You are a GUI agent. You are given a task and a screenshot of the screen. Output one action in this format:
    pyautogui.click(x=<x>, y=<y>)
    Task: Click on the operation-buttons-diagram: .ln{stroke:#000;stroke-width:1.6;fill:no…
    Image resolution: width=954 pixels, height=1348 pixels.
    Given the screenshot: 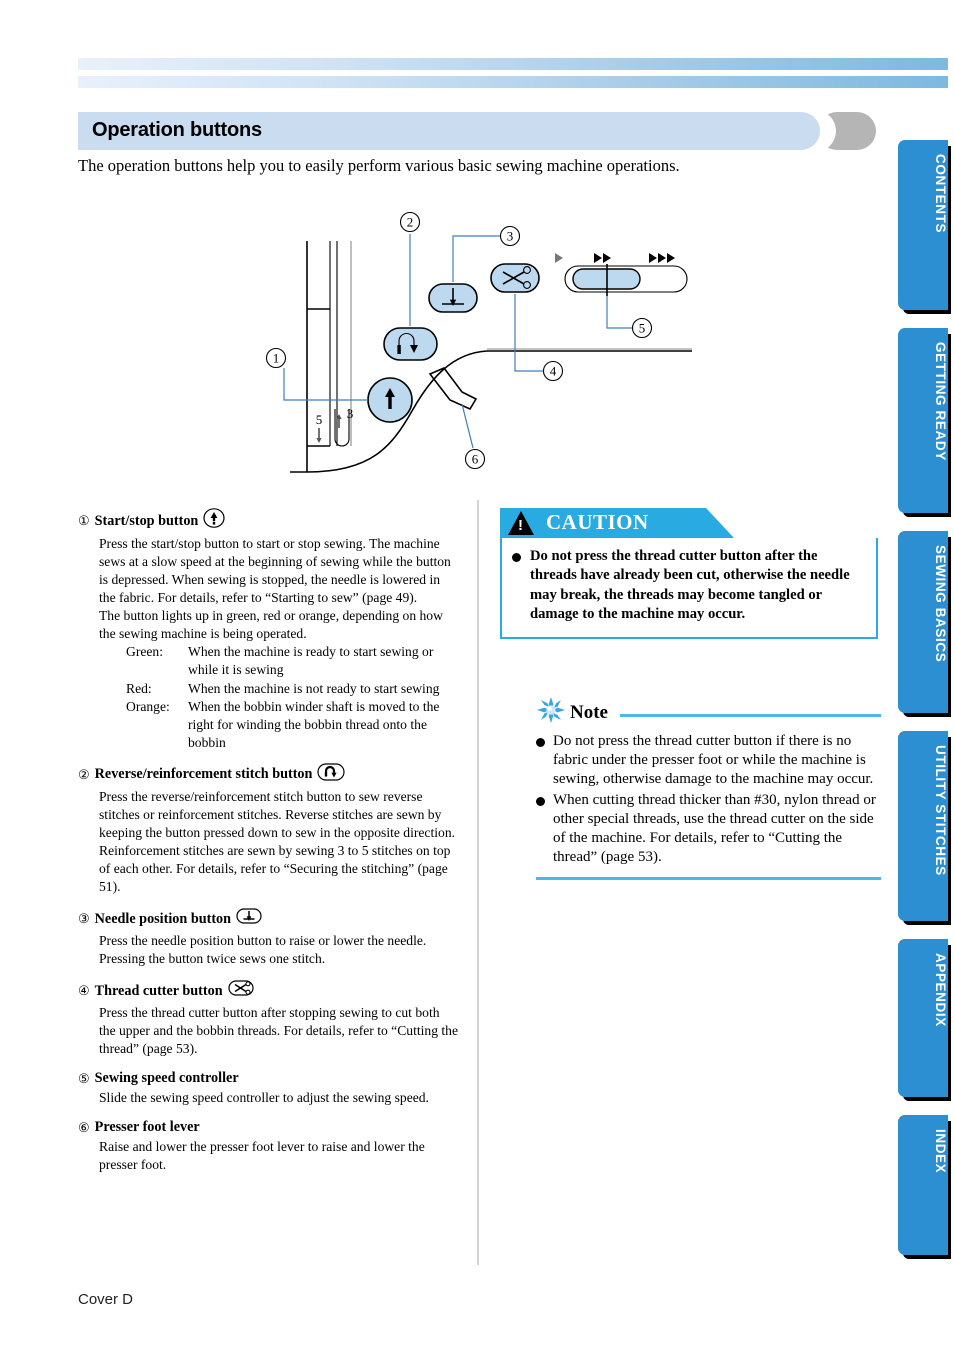 What is the action you would take?
    pyautogui.click(x=477, y=341)
    